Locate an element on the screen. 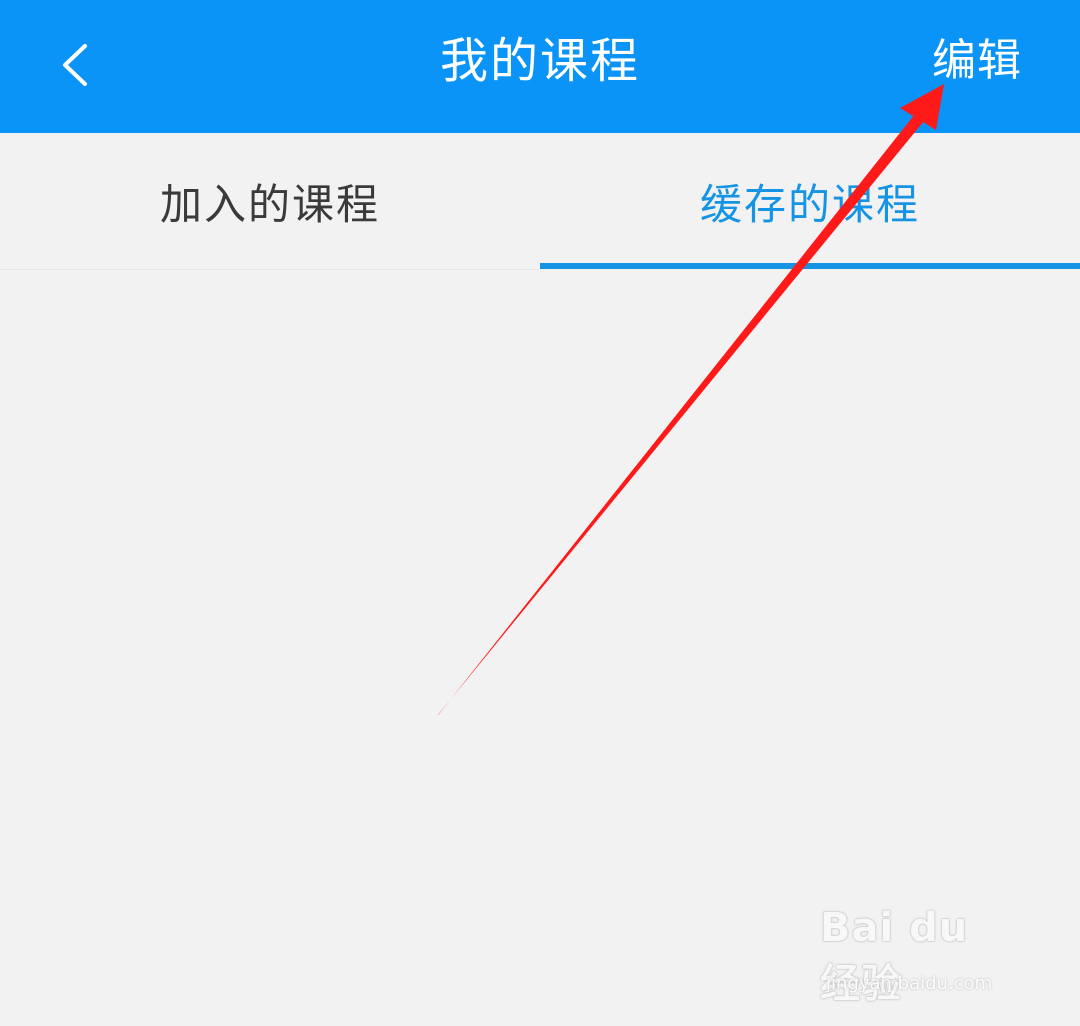  top-app-bar: 我的课程 编辑 is located at coordinates (540, 66).